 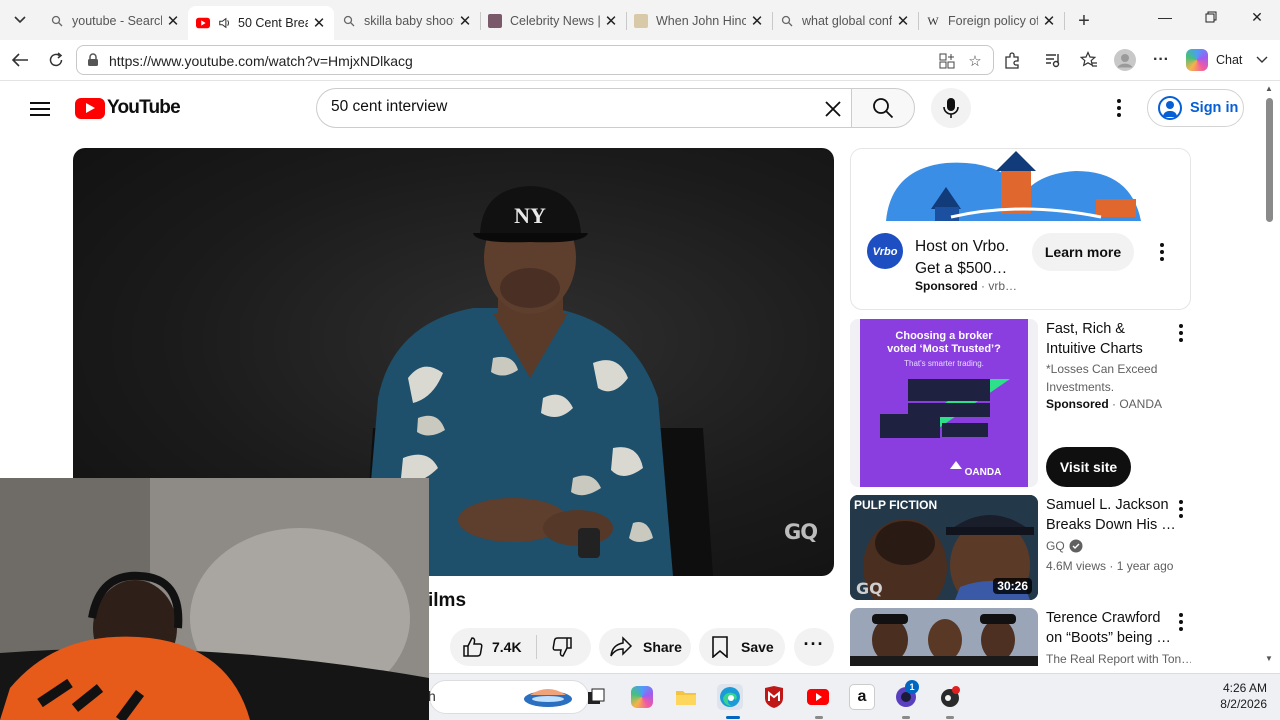 I want to click on youtube-logo: YouTube, so click(x=128, y=108).